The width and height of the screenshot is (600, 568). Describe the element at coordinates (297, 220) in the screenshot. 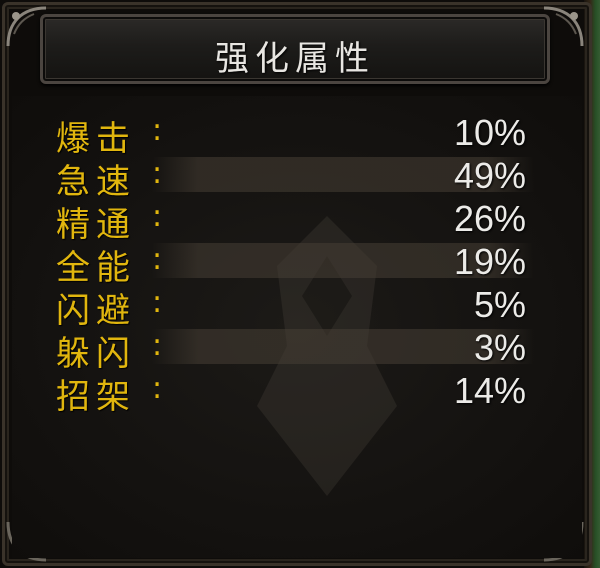

I see `stat-row-mastery: 精通 : 26%` at that location.